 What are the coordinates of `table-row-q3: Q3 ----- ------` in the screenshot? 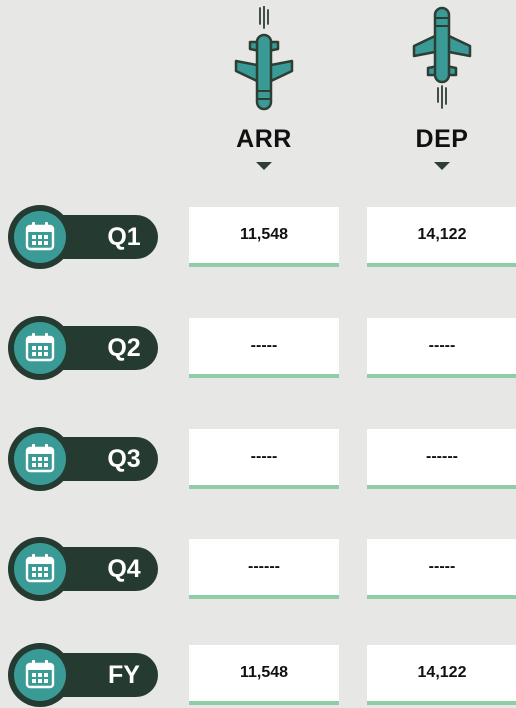 It's located at (258, 459).